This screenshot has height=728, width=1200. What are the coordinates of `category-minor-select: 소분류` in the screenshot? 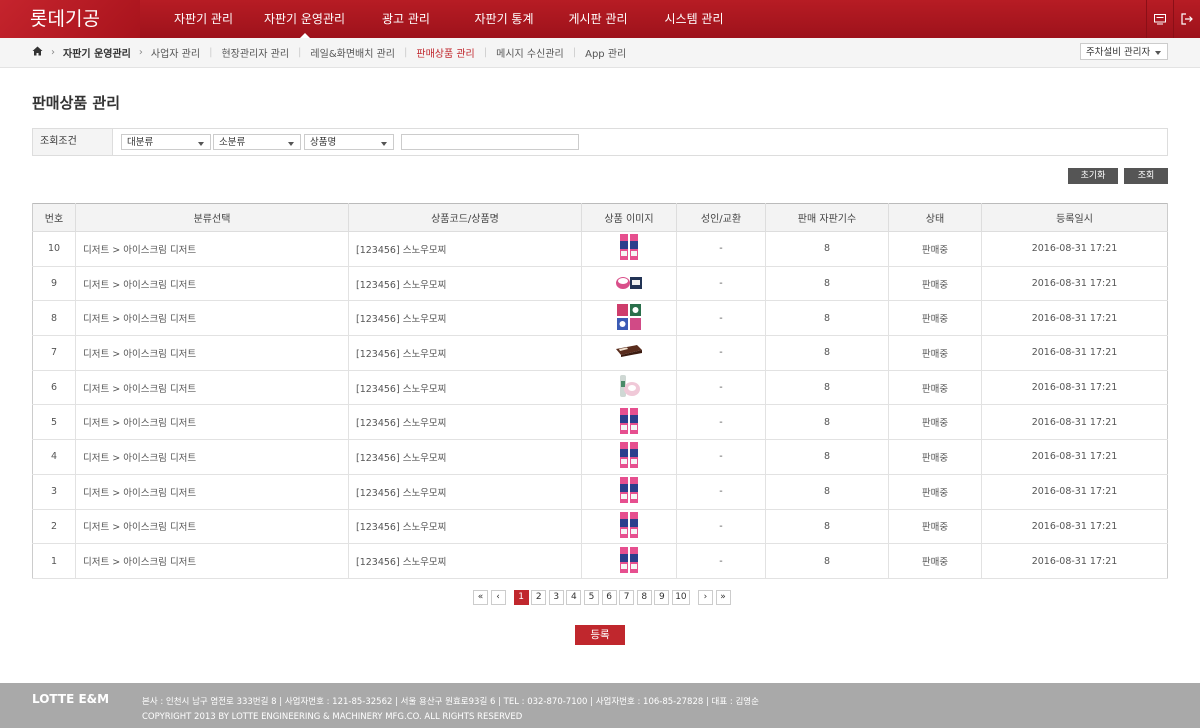 It's located at (257, 142).